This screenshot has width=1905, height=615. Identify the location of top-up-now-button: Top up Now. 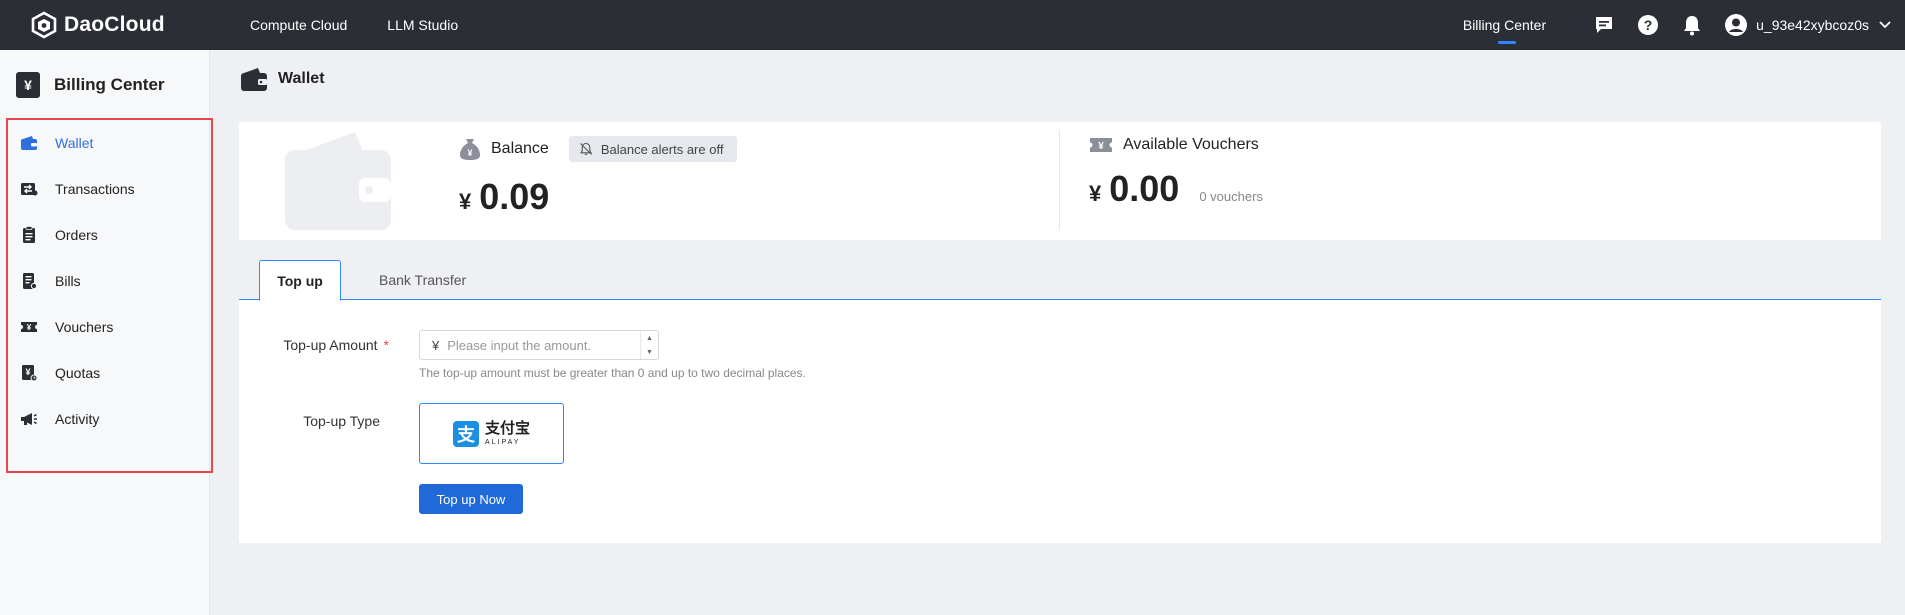
(471, 499).